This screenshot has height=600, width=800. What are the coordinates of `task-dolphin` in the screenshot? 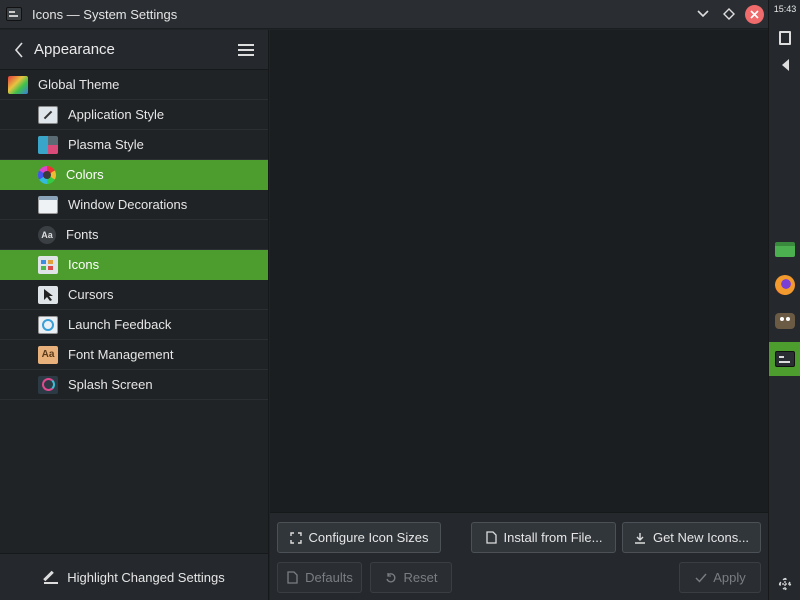 It's located at (784, 249).